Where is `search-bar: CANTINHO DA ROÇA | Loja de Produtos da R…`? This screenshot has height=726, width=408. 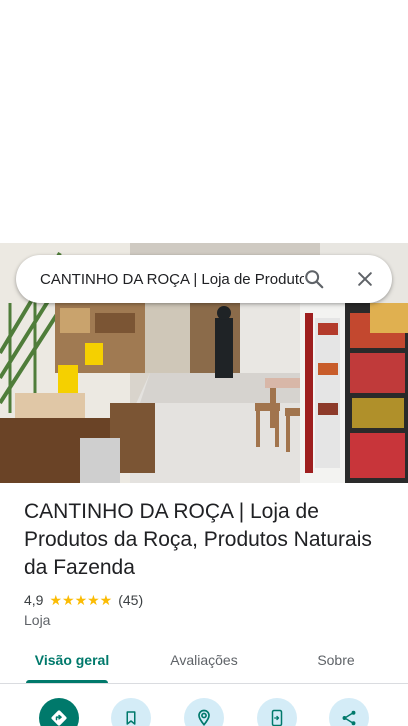 search-bar: CANTINHO DA ROÇA | Loja de Produtos da R… is located at coordinates (204, 279).